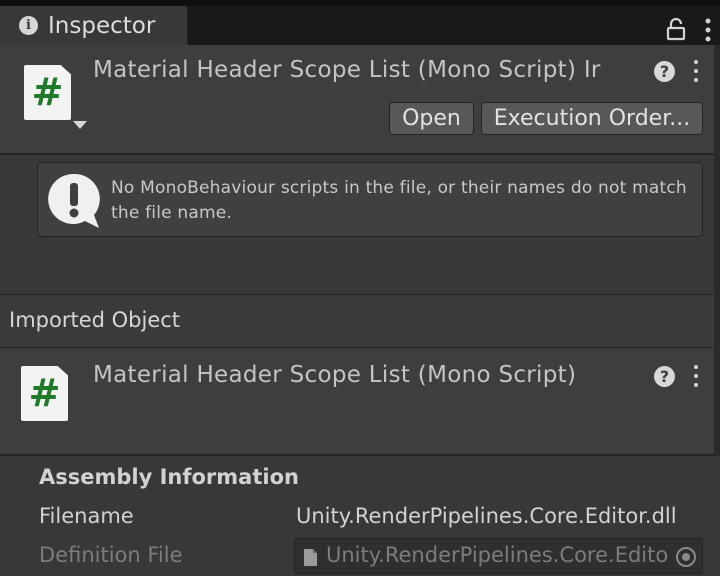 This screenshot has height=576, width=720. Describe the element at coordinates (360, 321) in the screenshot. I see `imported-object-row: Imported Object` at that location.